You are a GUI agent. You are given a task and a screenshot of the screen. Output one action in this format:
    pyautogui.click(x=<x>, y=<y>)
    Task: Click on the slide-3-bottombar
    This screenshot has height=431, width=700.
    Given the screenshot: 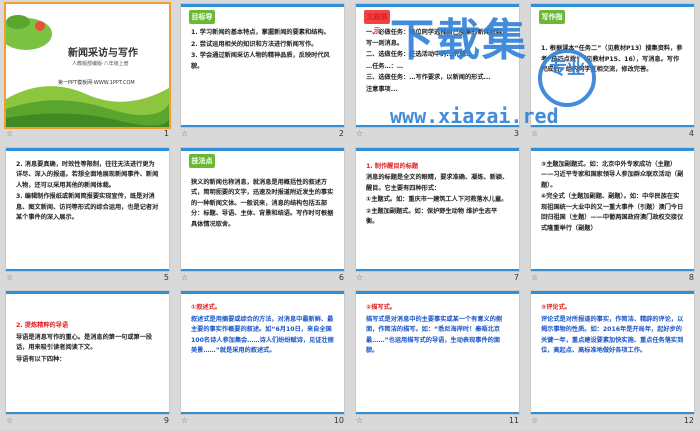 What is the action you would take?
    pyautogui.click(x=437, y=126)
    